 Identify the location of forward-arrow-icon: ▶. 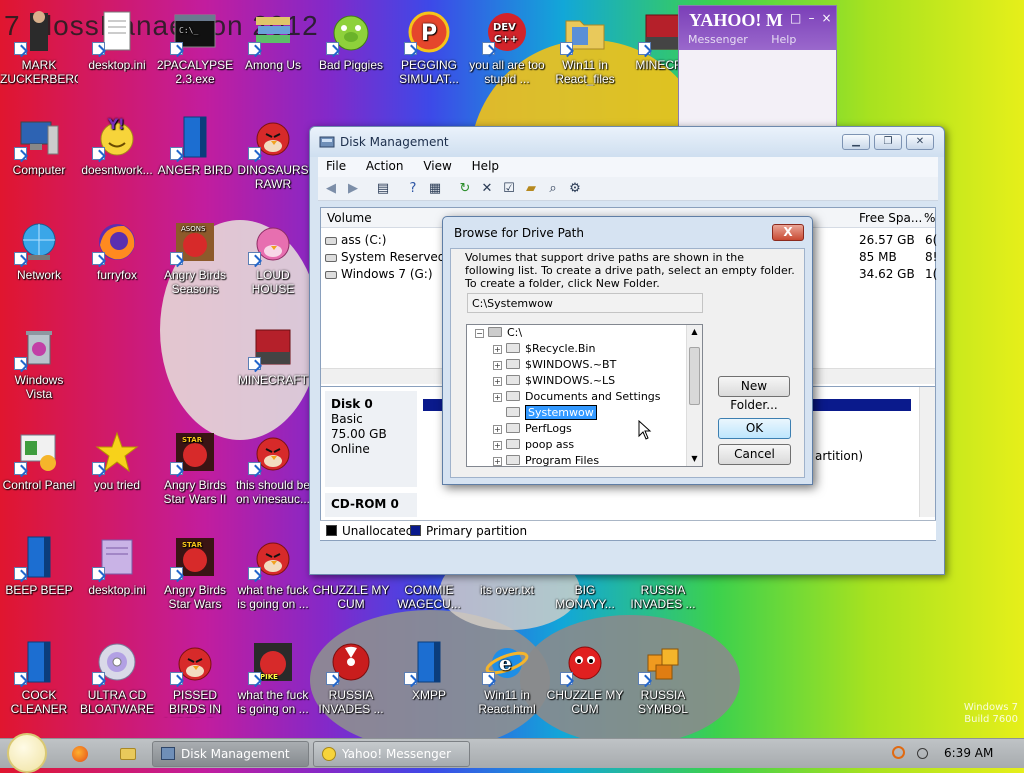
(353, 189).